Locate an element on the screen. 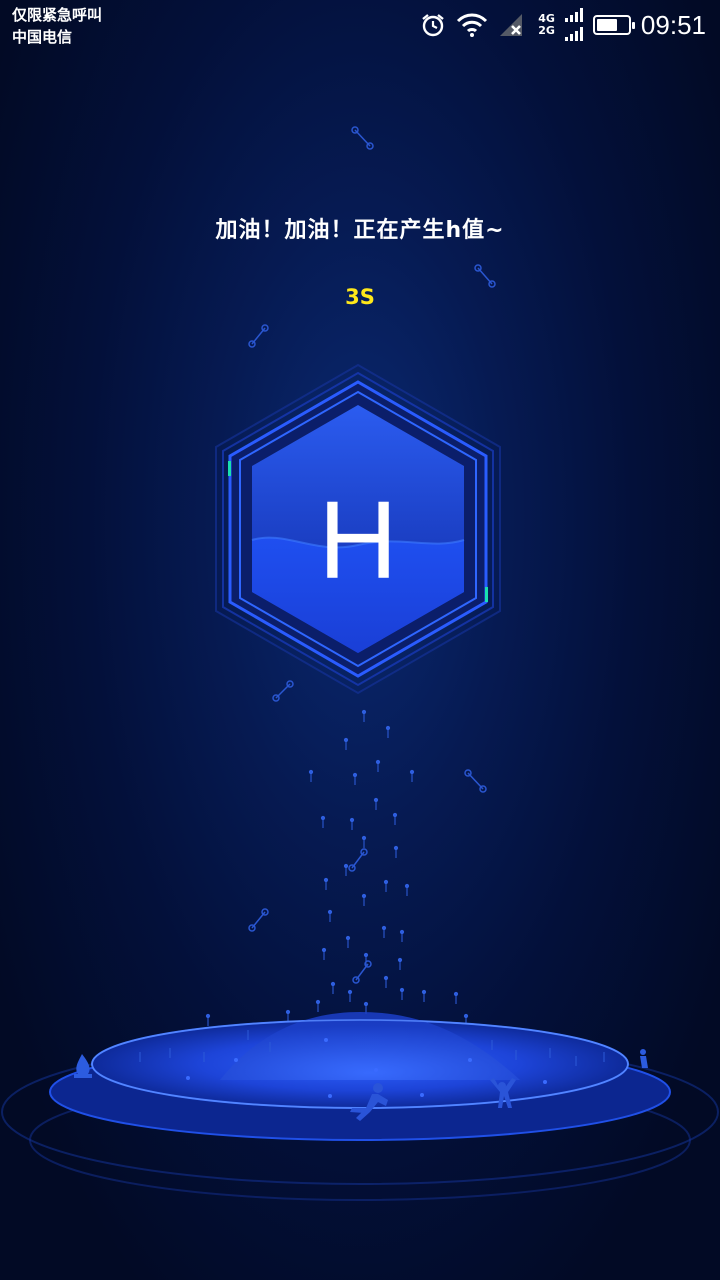 The height and width of the screenshot is (1280, 720). alarm-icon is located at coordinates (433, 25).